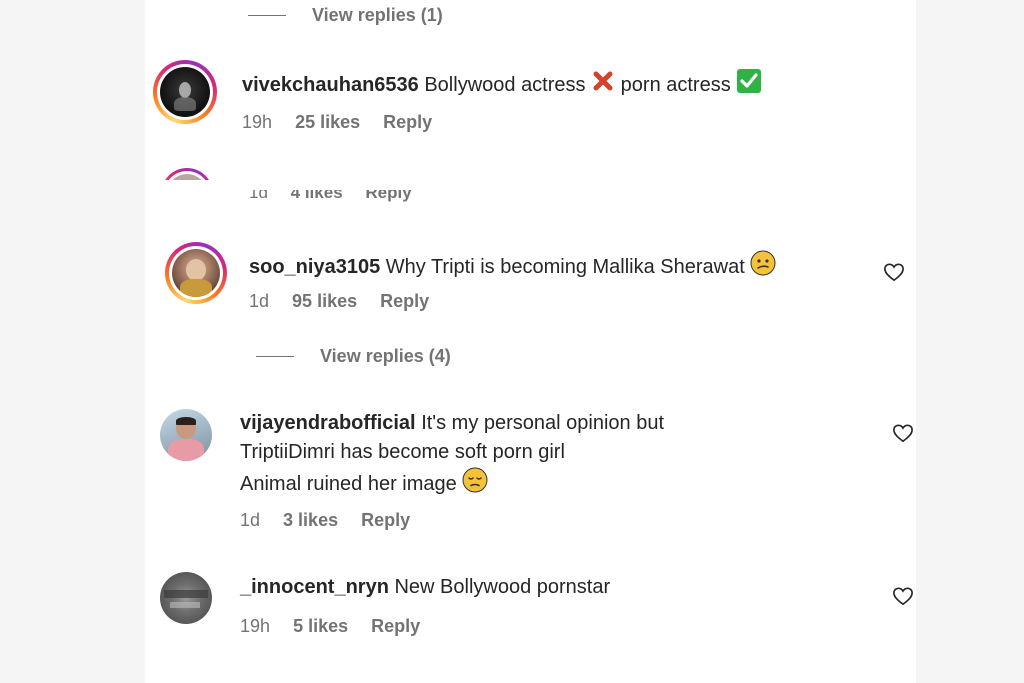 Image resolution: width=1024 pixels, height=683 pixels. What do you see at coordinates (314, 267) in the screenshot?
I see `username: soo_niya3105` at bounding box center [314, 267].